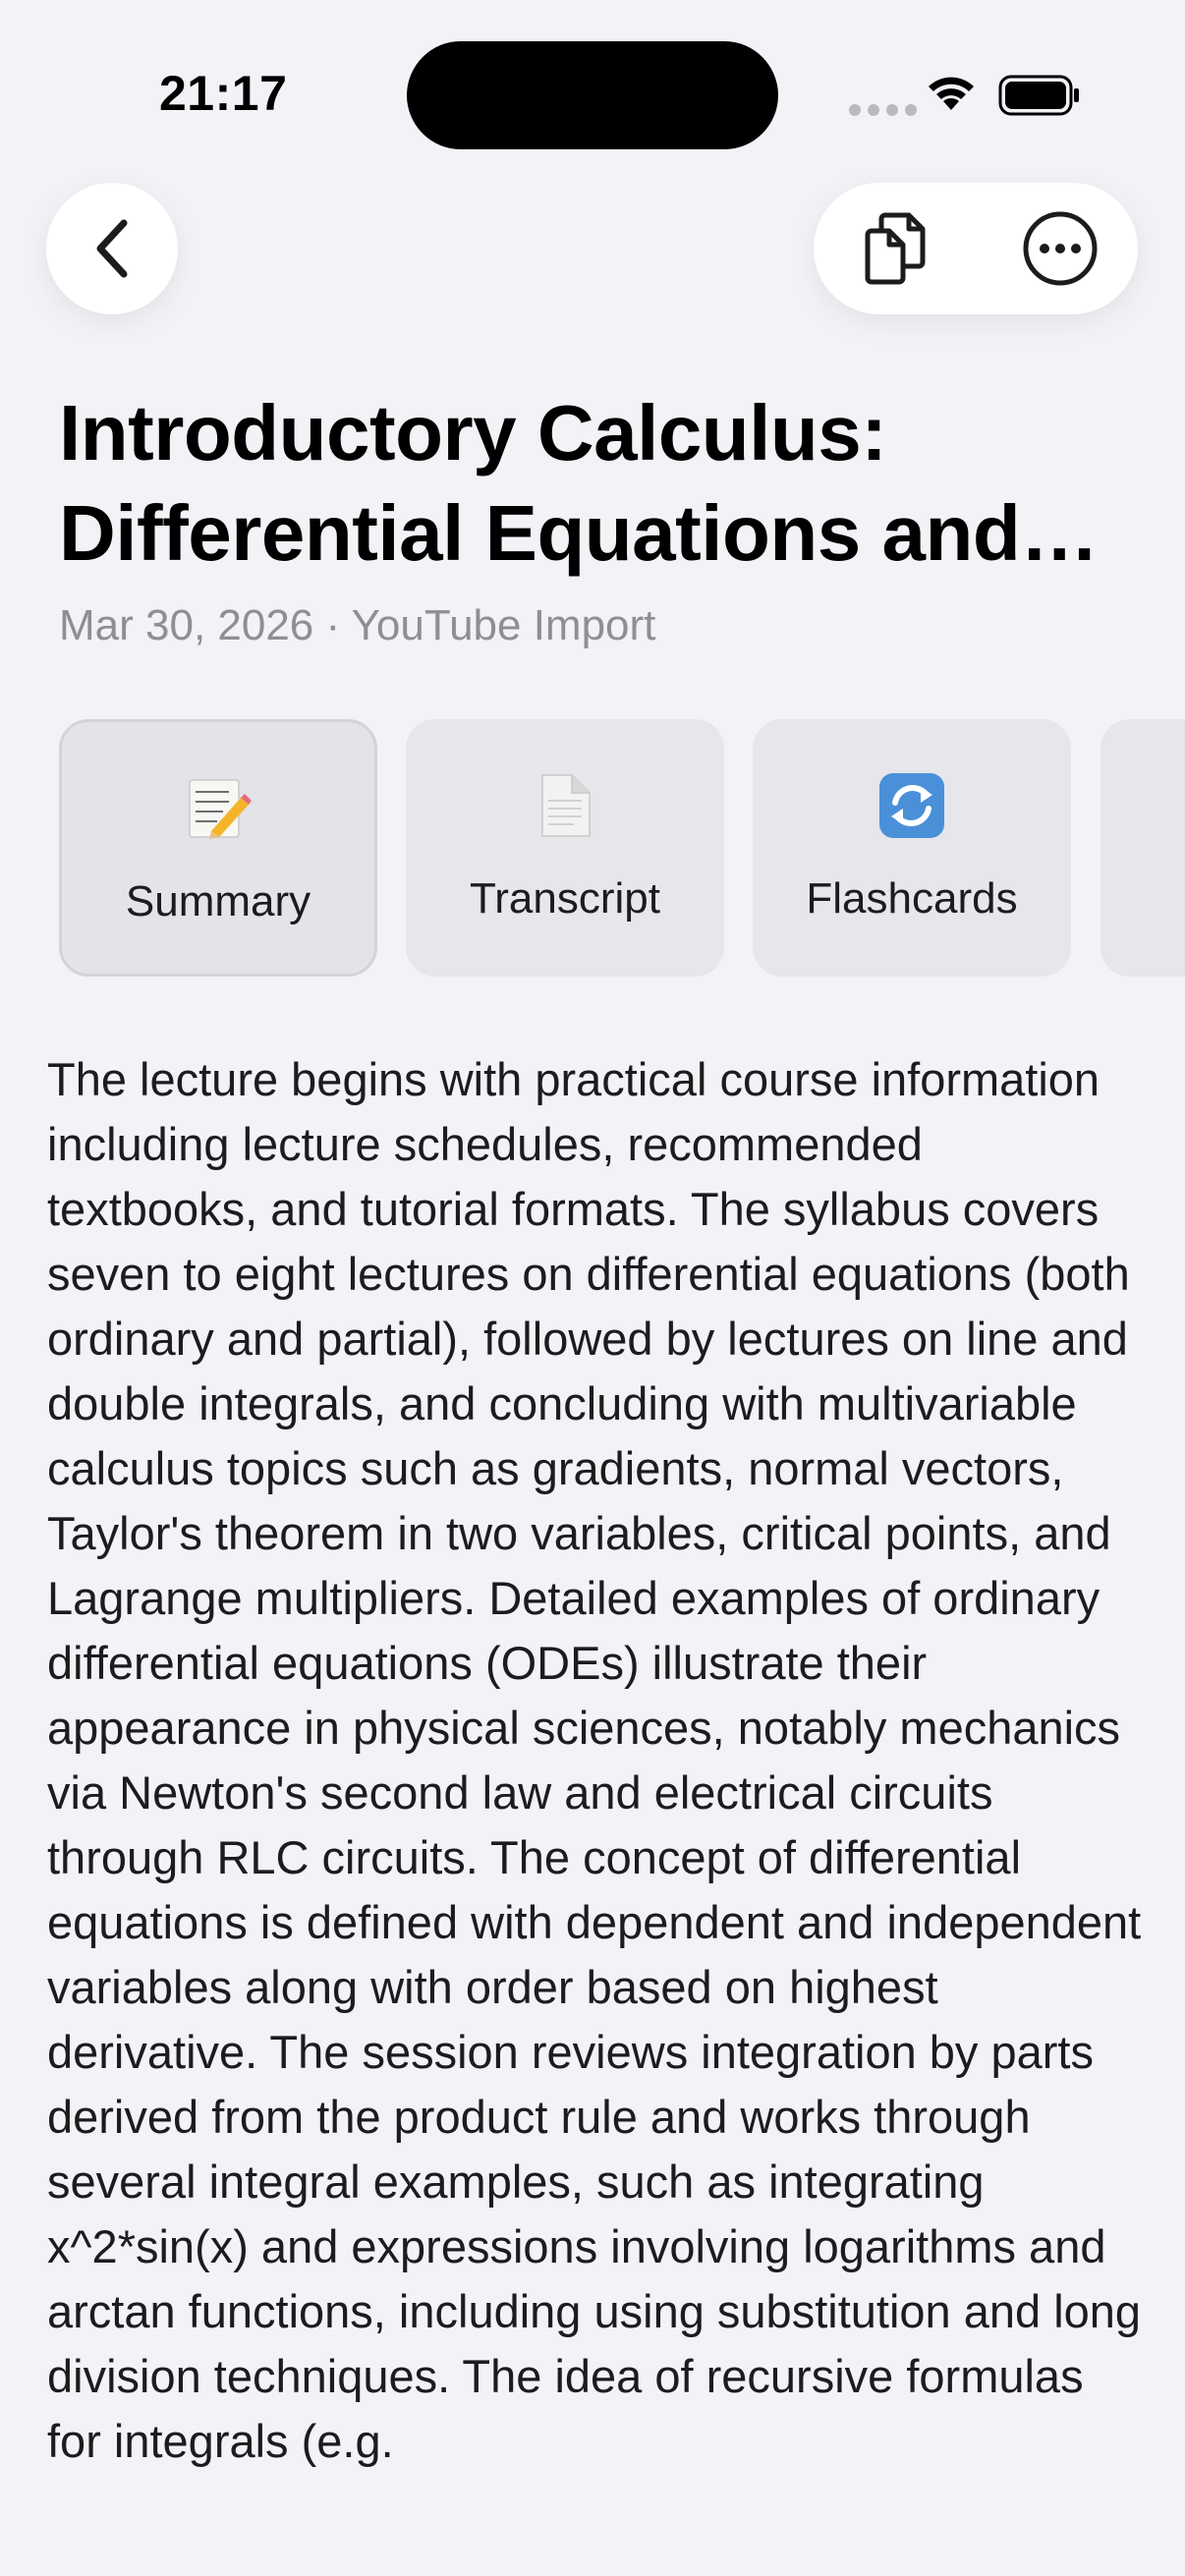 The width and height of the screenshot is (1185, 2576). I want to click on more-button, so click(1060, 248).